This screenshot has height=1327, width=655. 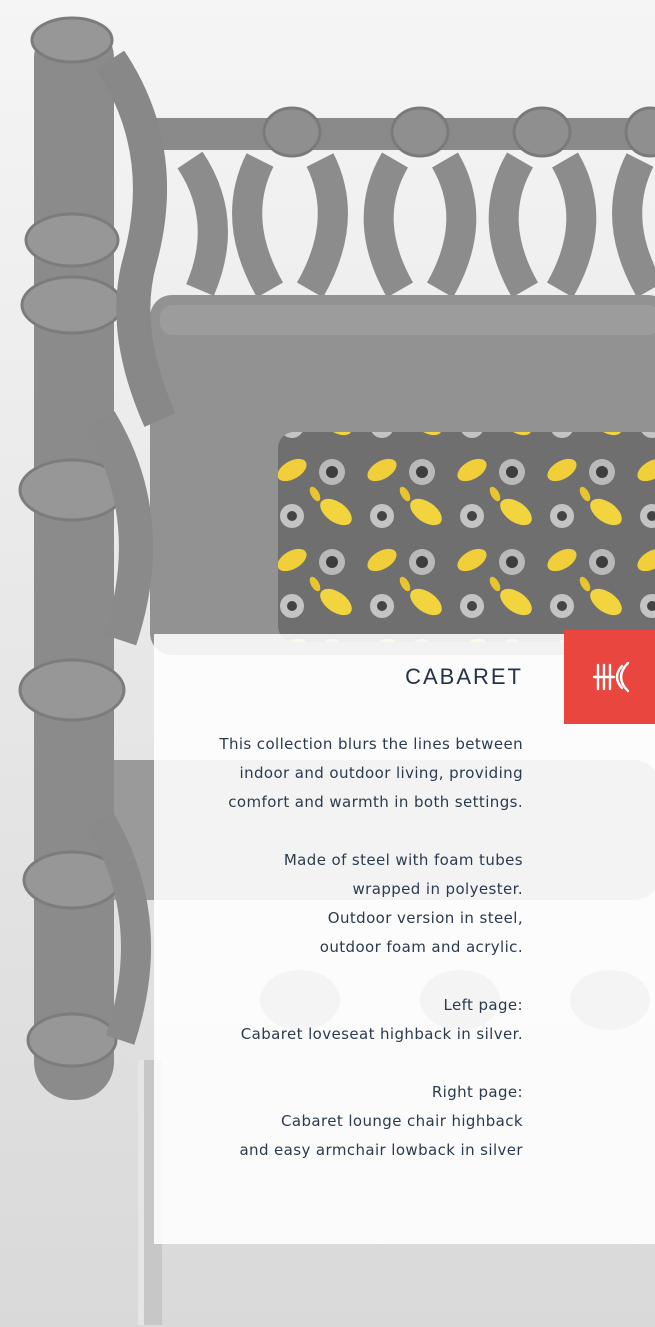 I want to click on left-page-heading: Left page:, so click(x=483, y=1005).